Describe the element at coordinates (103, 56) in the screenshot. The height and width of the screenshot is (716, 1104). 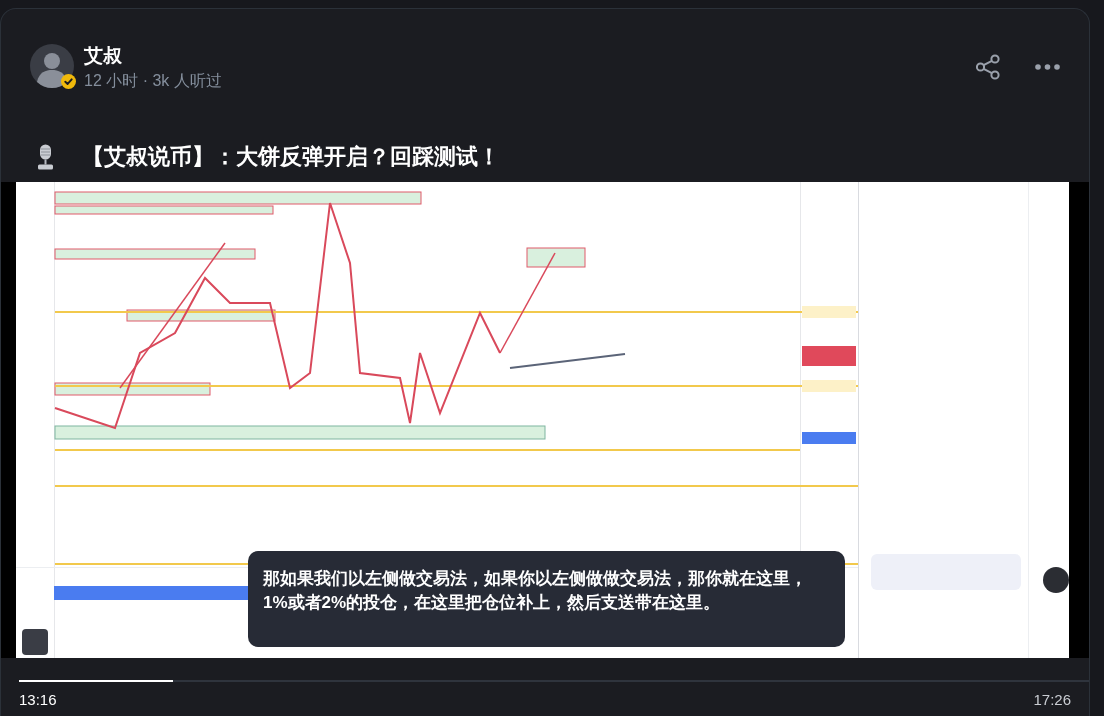
I see `author-name: 艾叔` at that location.